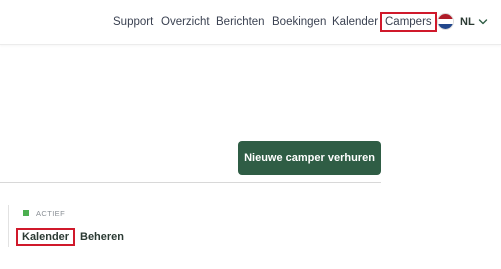 Image resolution: width=501 pixels, height=269 pixels. I want to click on section-divider, so click(190, 182).